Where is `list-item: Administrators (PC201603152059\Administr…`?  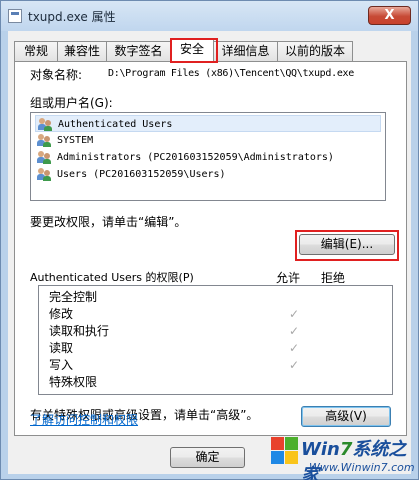
list-item: Administrators (PC201603152059\Administr… is located at coordinates (208, 157).